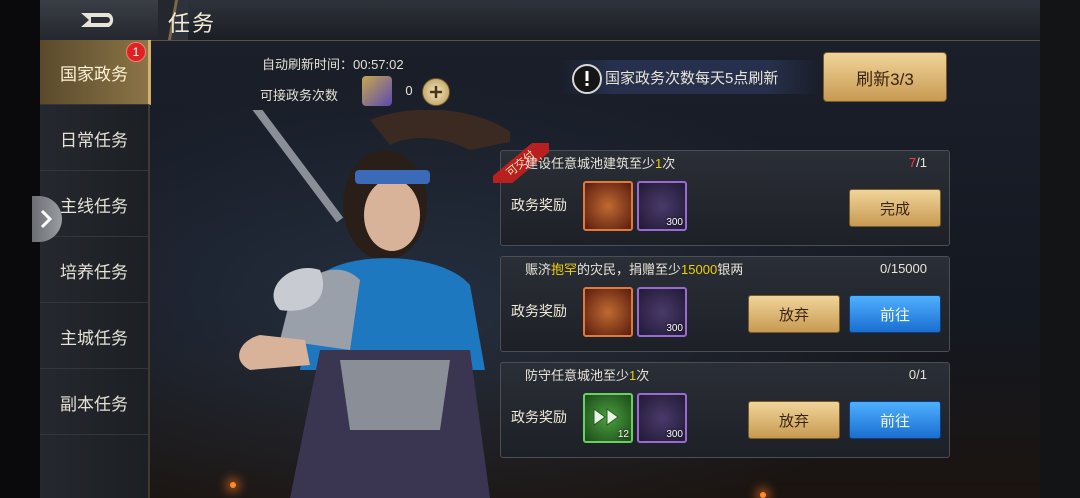 This screenshot has height=498, width=1080. I want to click on task-title: 赈济抱罕的灾民，捐赠至少15000银两, so click(634, 269).